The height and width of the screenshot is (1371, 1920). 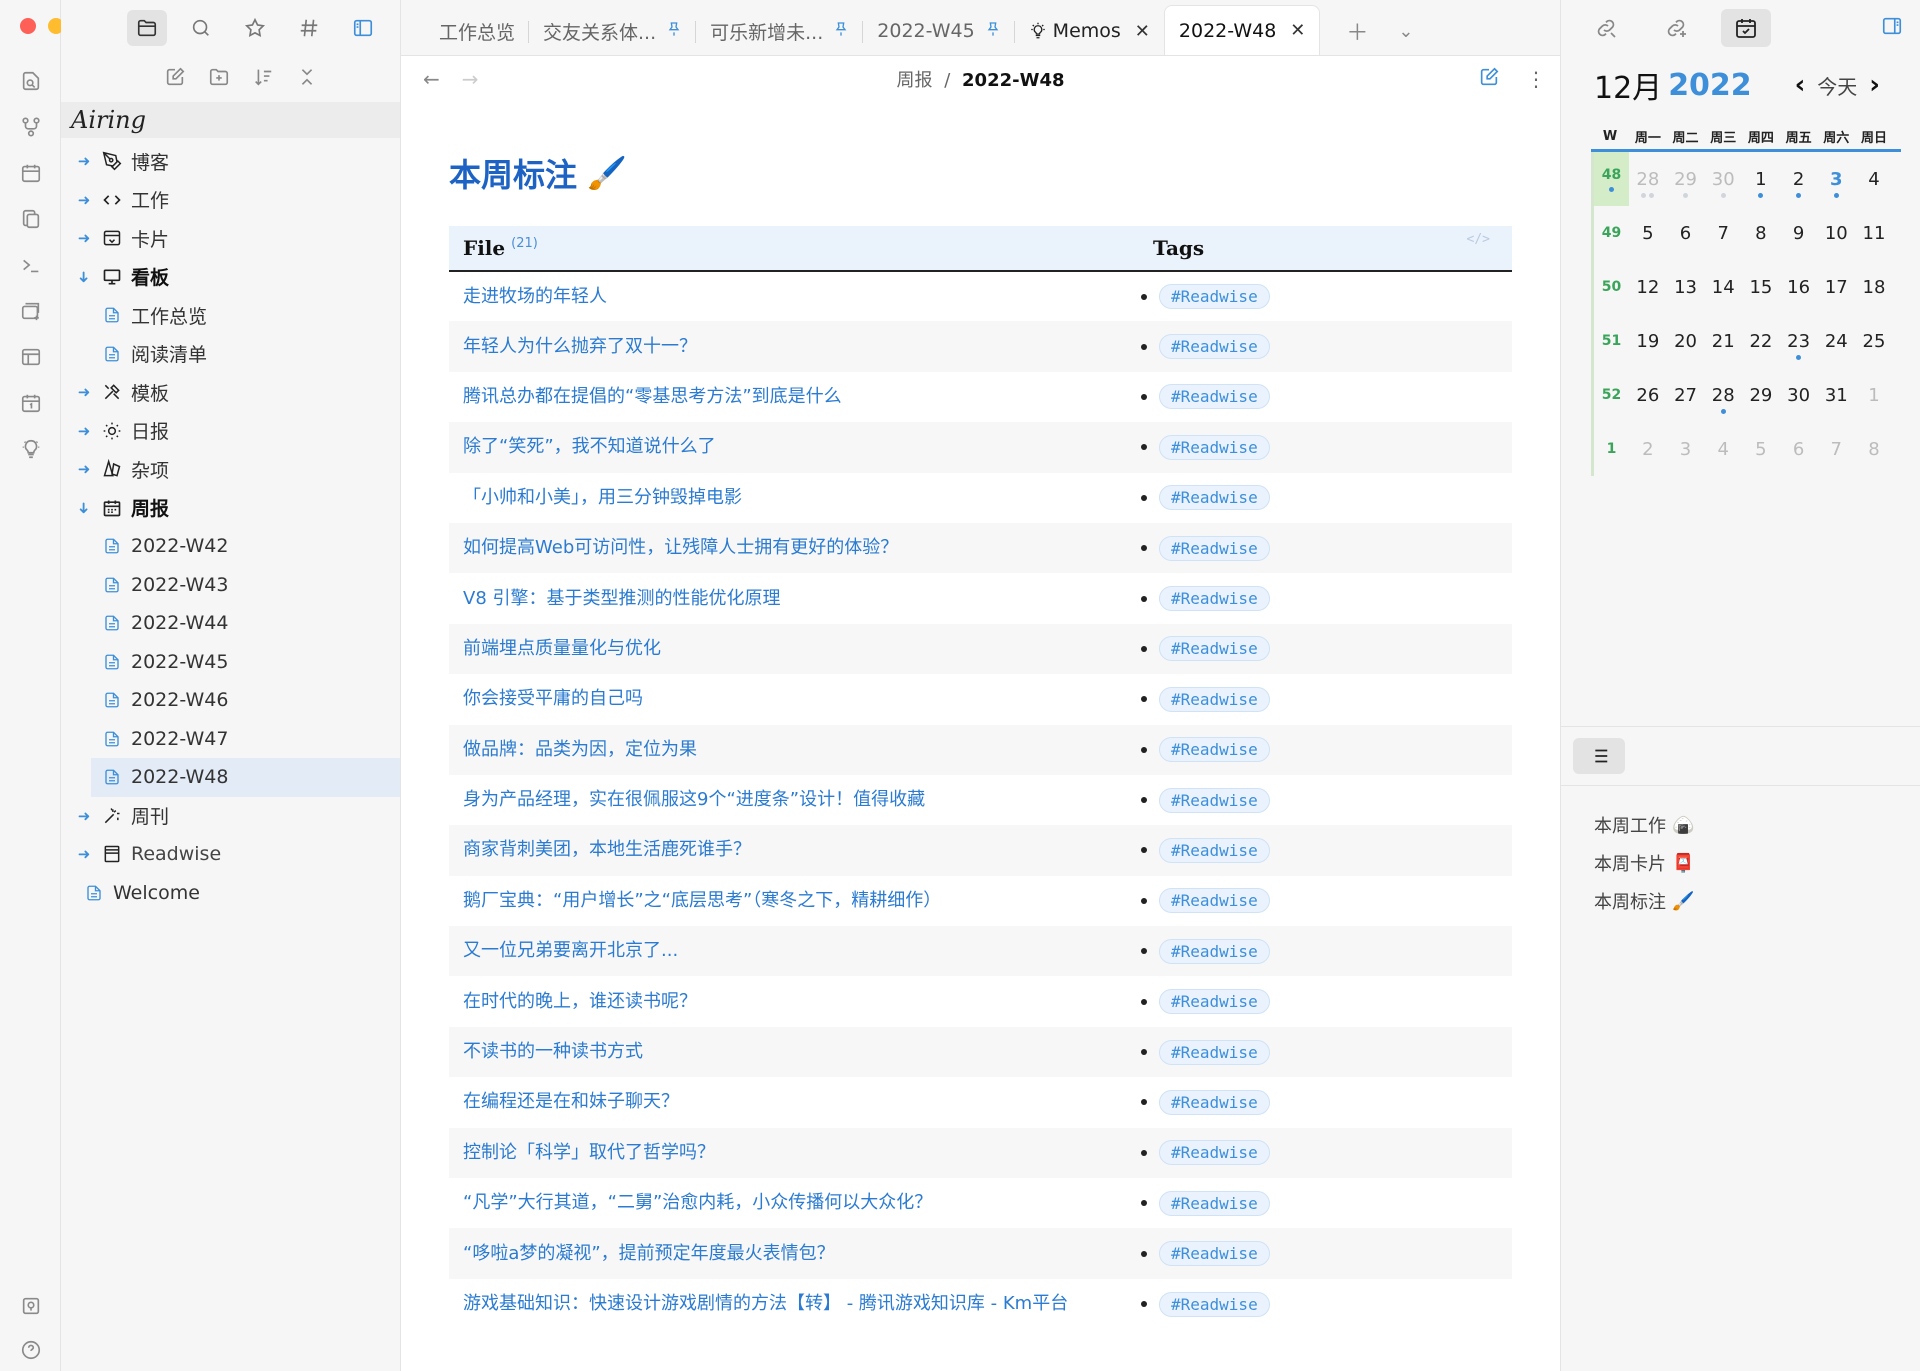 I want to click on file-link: 「小帅和小美」，用三分钟毁掉电影, so click(x=794, y=498).